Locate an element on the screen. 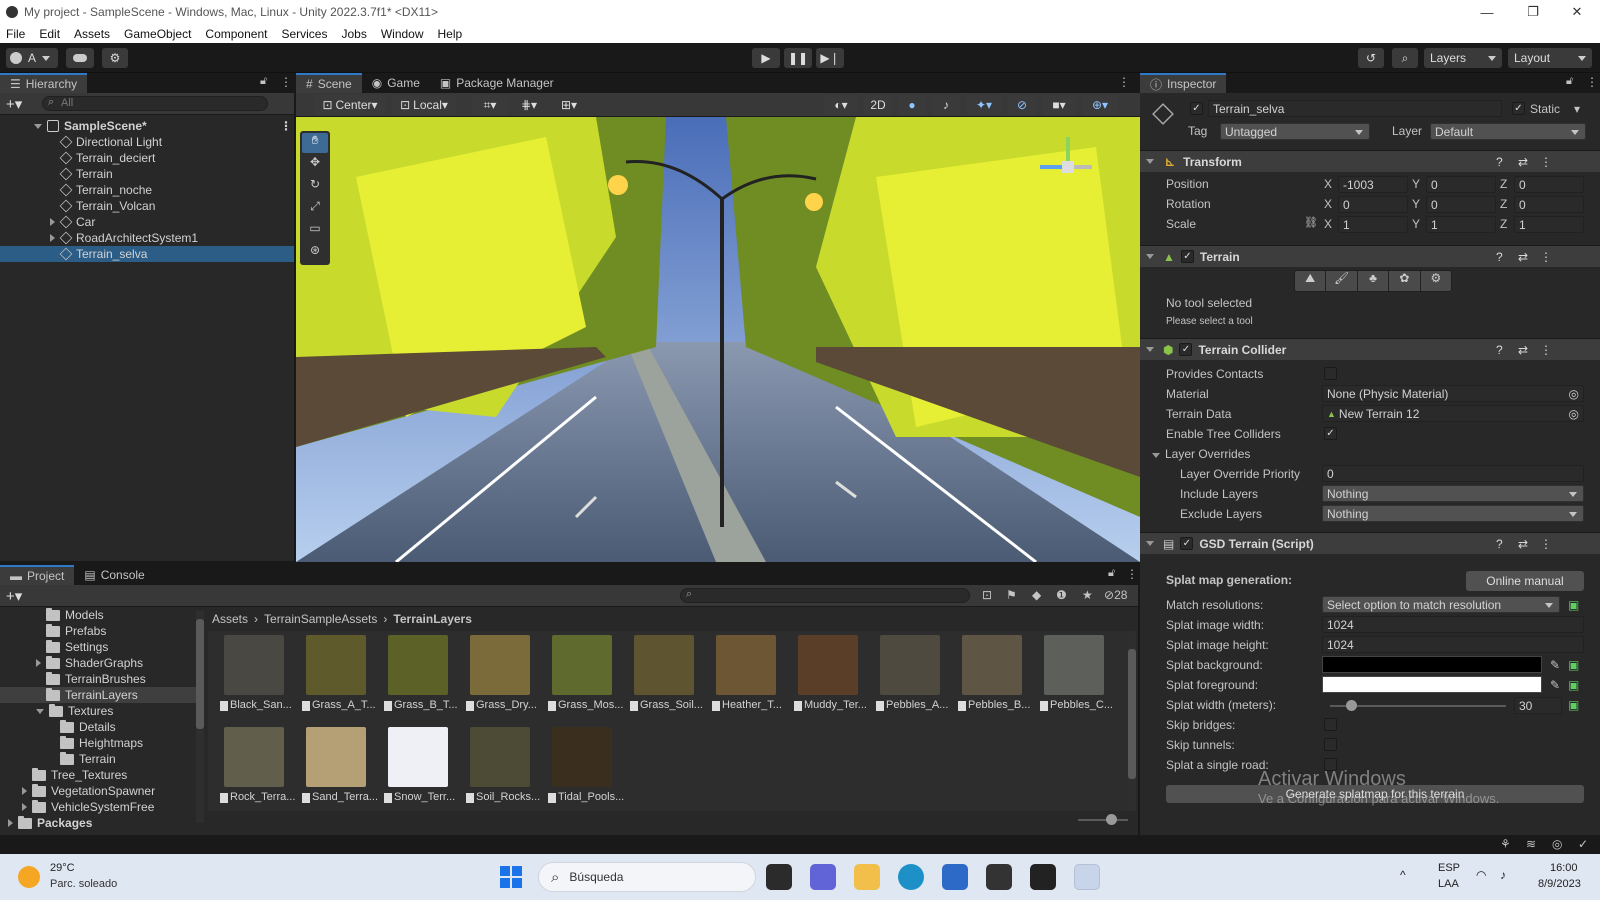 This screenshot has height=900, width=1600. breadcrumb-terrainsampleassets: TerrainSampleAssets is located at coordinates (320, 619).